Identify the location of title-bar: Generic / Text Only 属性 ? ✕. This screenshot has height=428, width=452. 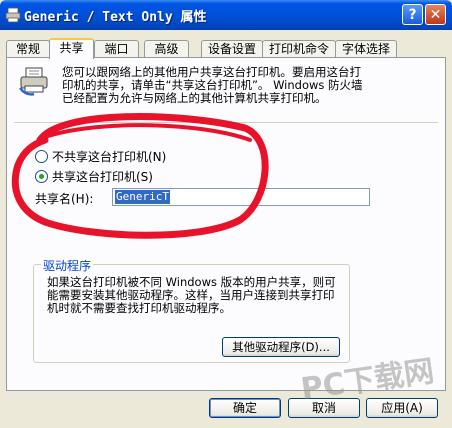
(226, 15).